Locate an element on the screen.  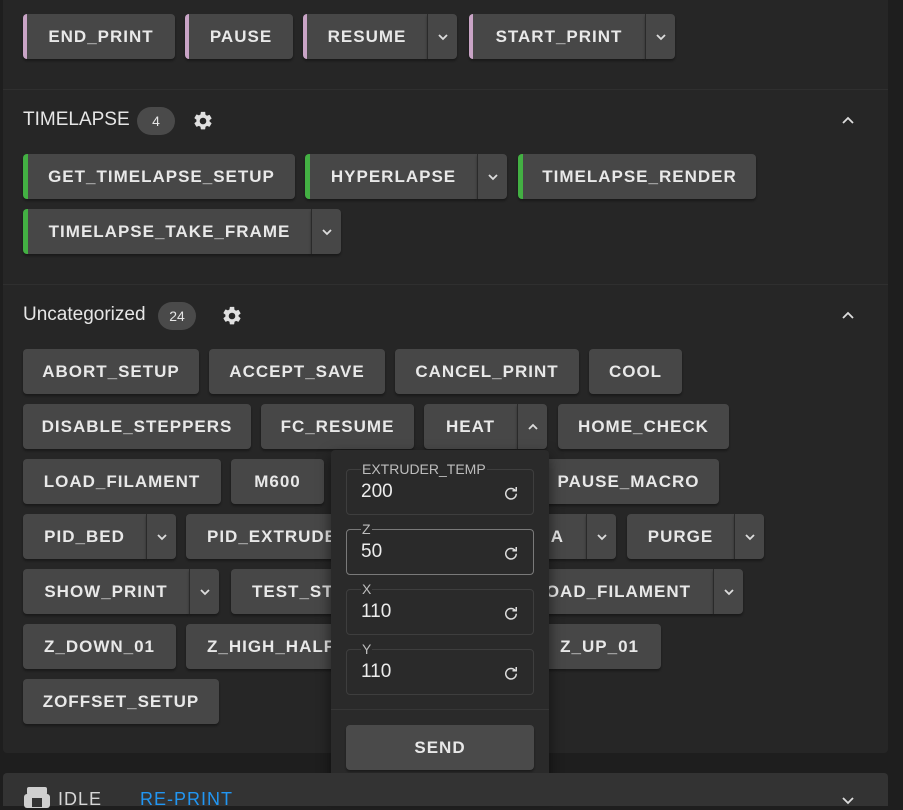
purge-options-dropdown is located at coordinates (749, 536).